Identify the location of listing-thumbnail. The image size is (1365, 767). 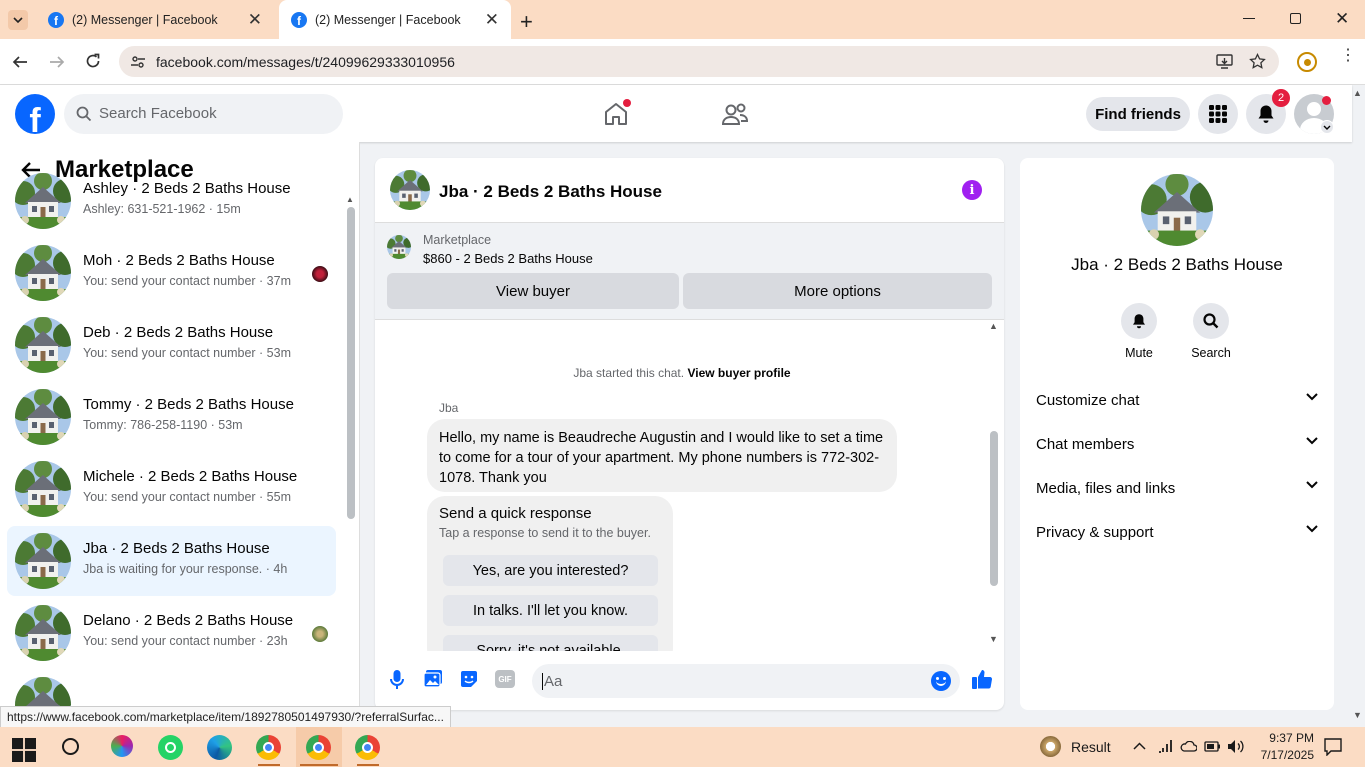
(399, 247).